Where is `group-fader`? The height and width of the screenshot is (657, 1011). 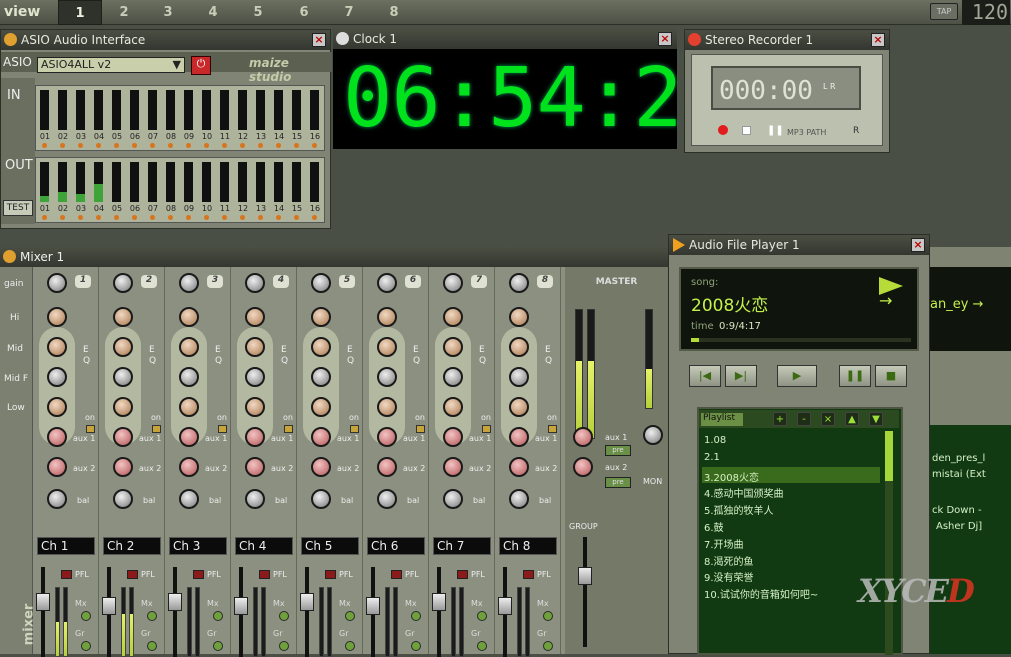
group-fader is located at coordinates (585, 576).